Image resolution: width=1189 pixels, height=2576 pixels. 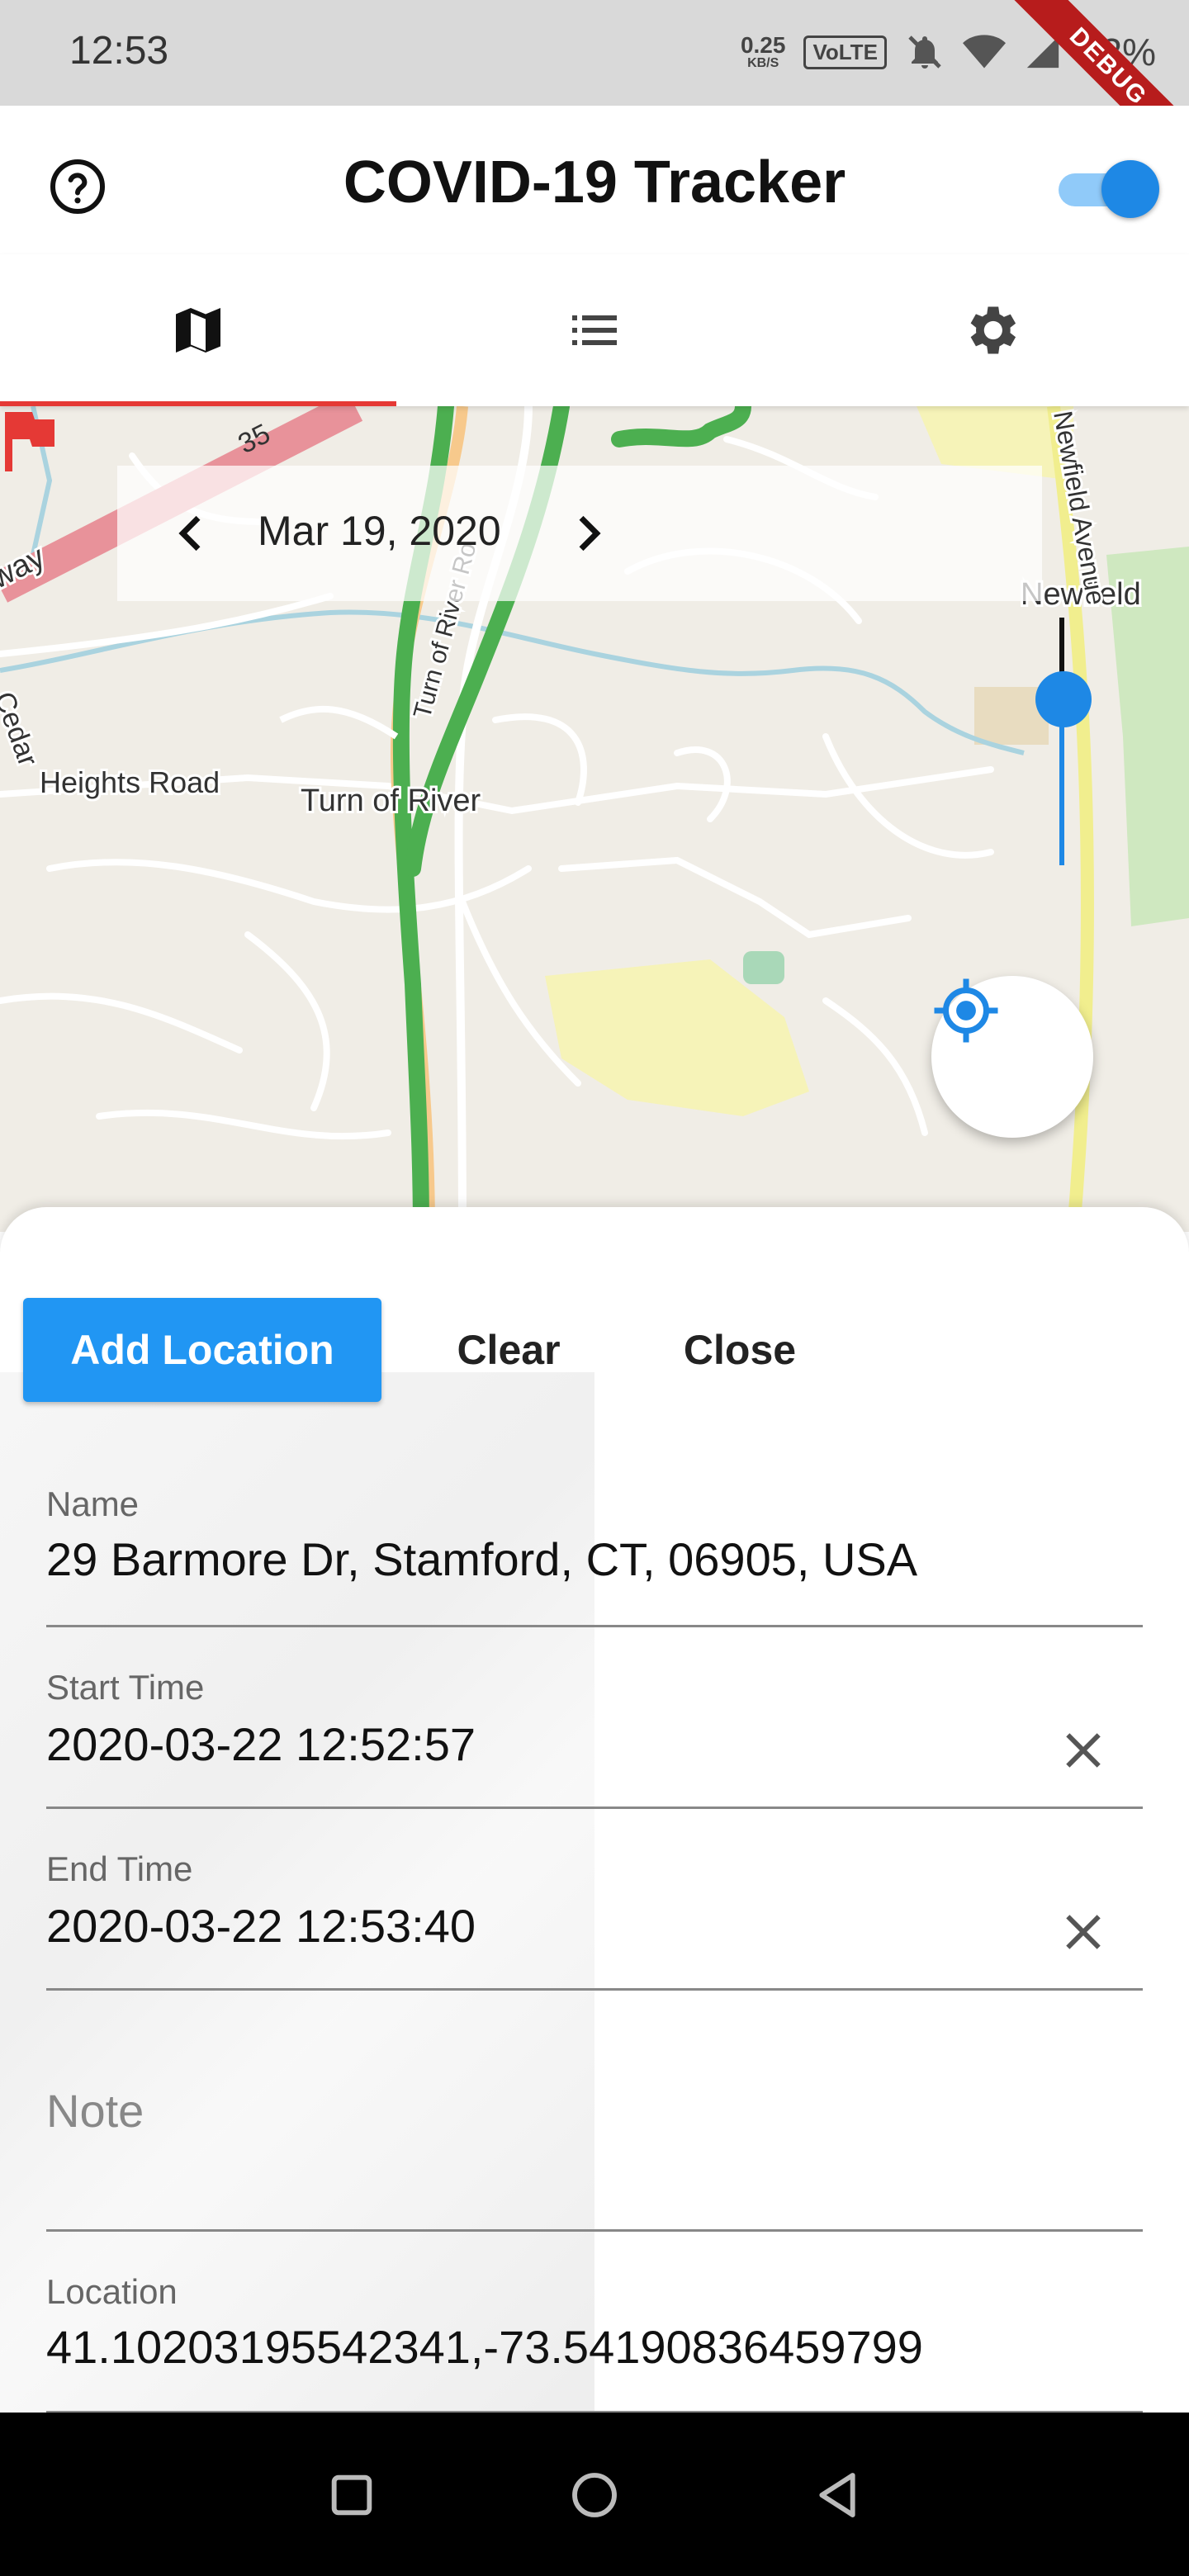 What do you see at coordinates (351, 2495) in the screenshot?
I see `recents-icon` at bounding box center [351, 2495].